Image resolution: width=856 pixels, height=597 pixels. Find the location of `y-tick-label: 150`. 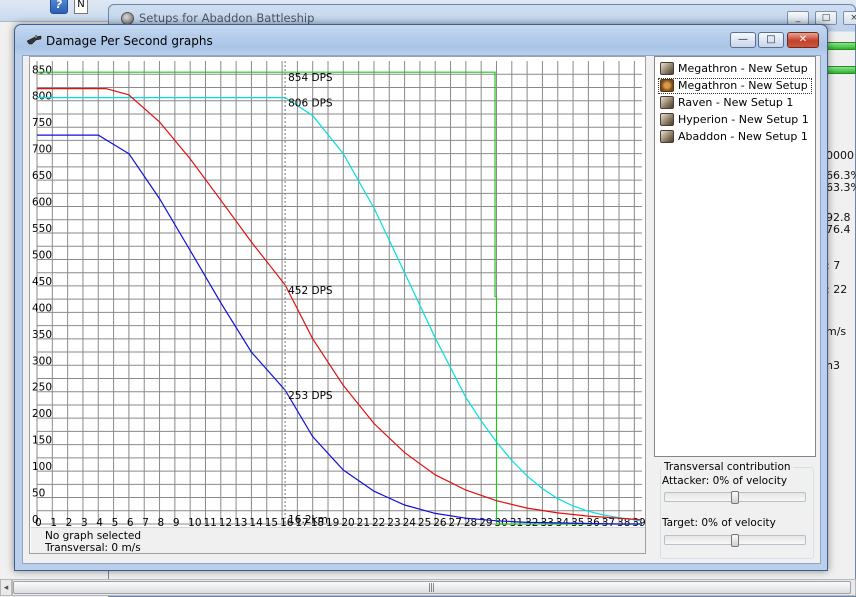

y-tick-label: 150 is located at coordinates (42, 441).